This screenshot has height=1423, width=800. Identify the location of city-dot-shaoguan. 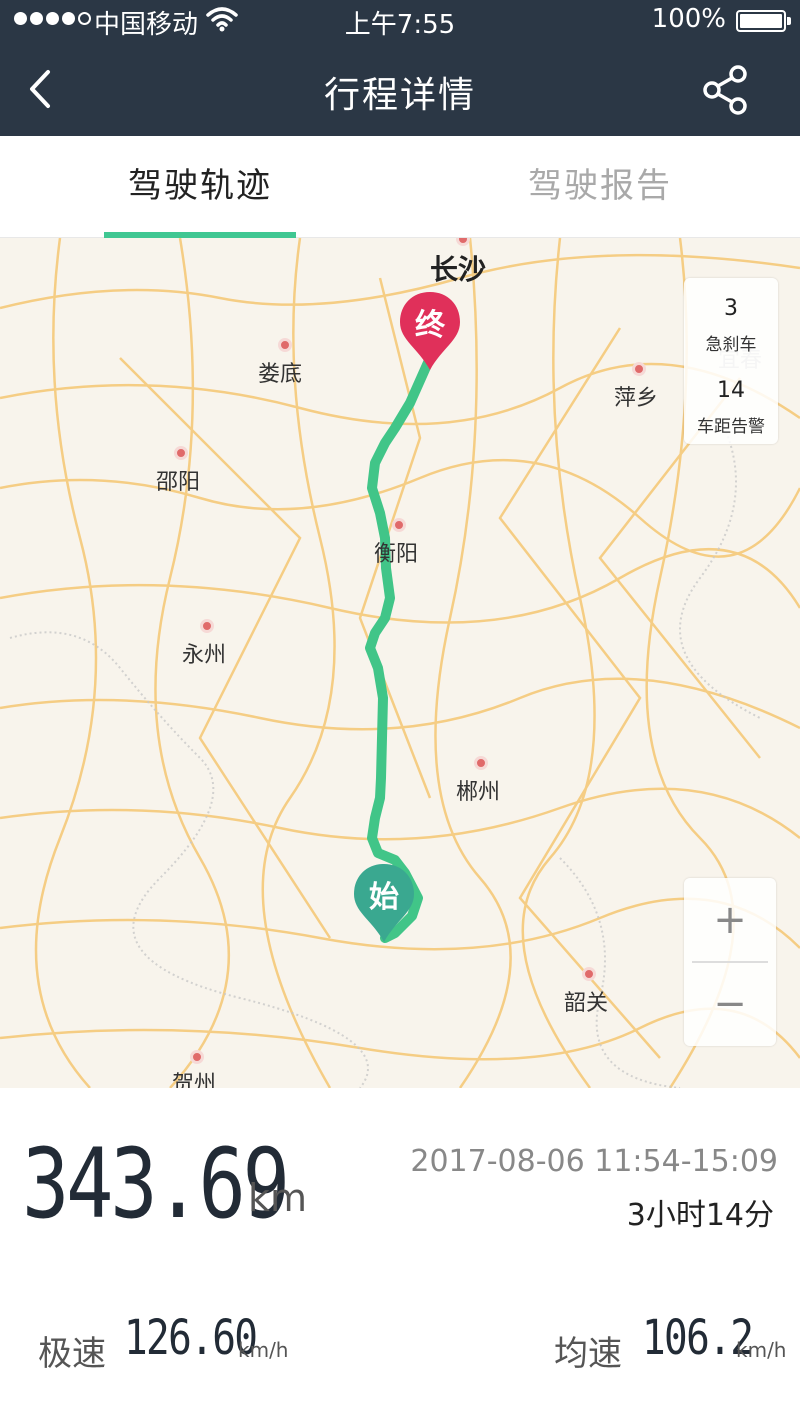
(589, 974).